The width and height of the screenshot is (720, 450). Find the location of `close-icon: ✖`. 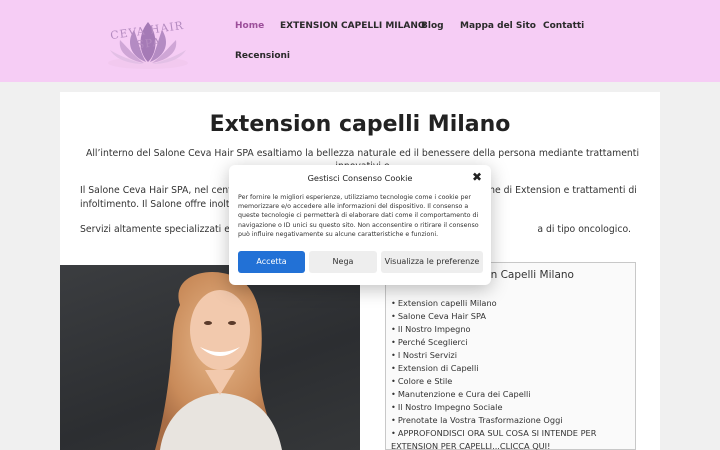

close-icon: ✖ is located at coordinates (477, 177).